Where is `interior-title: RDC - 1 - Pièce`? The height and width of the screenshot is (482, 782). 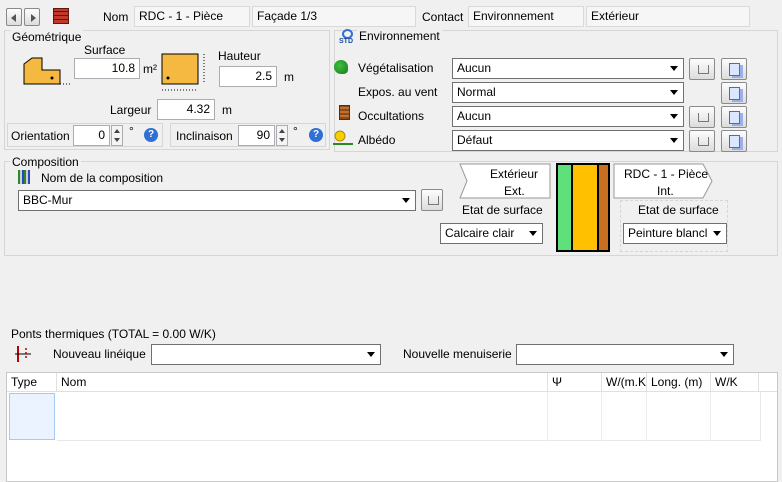
interior-title: RDC - 1 - Pièce is located at coordinates (666, 174).